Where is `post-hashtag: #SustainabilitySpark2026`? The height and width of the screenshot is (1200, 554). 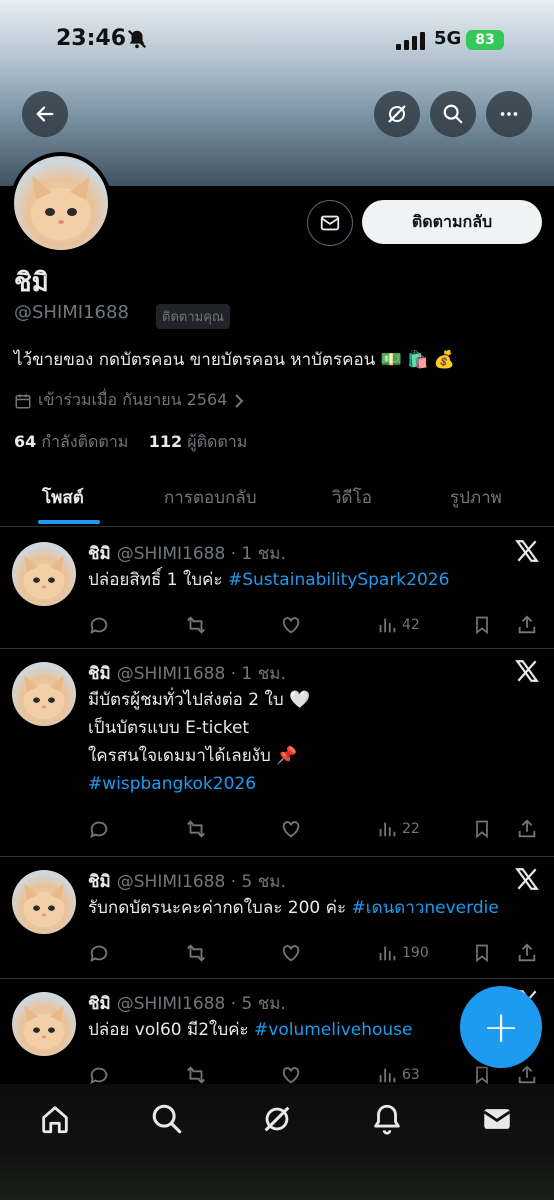 post-hashtag: #SustainabilitySpark2026 is located at coordinates (338, 580).